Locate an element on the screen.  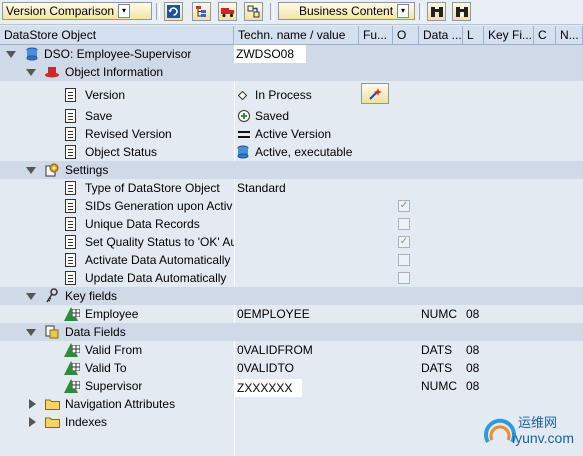
activate-label: Activate Data Automatically is located at coordinates (158, 260).